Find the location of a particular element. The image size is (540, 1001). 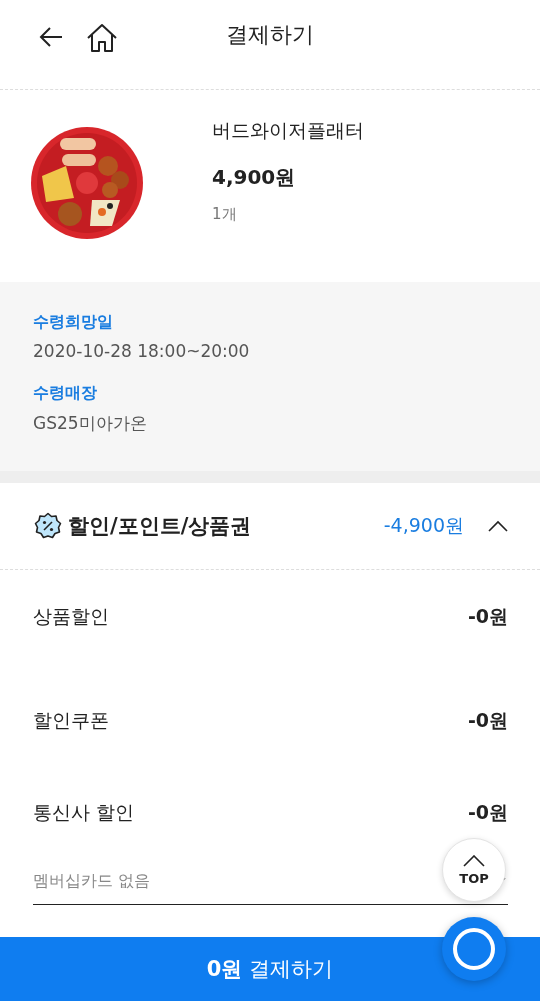

field-label: 수령매장 is located at coordinates (65, 393).